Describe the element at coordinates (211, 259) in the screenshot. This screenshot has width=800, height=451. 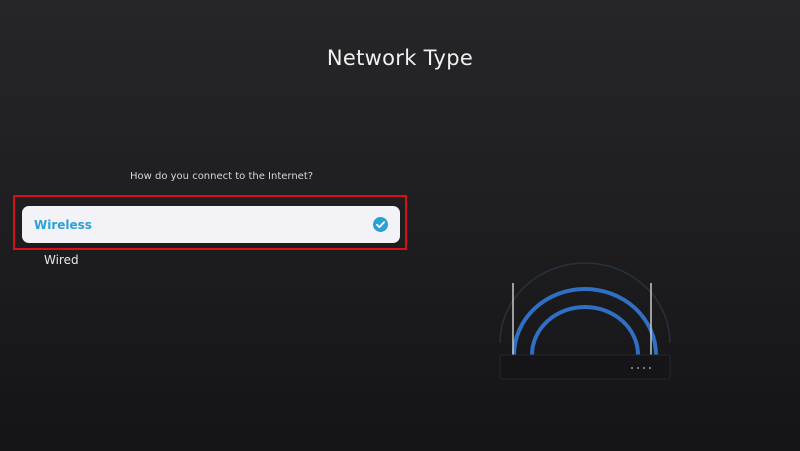
I see `option-wired: Wired` at that location.